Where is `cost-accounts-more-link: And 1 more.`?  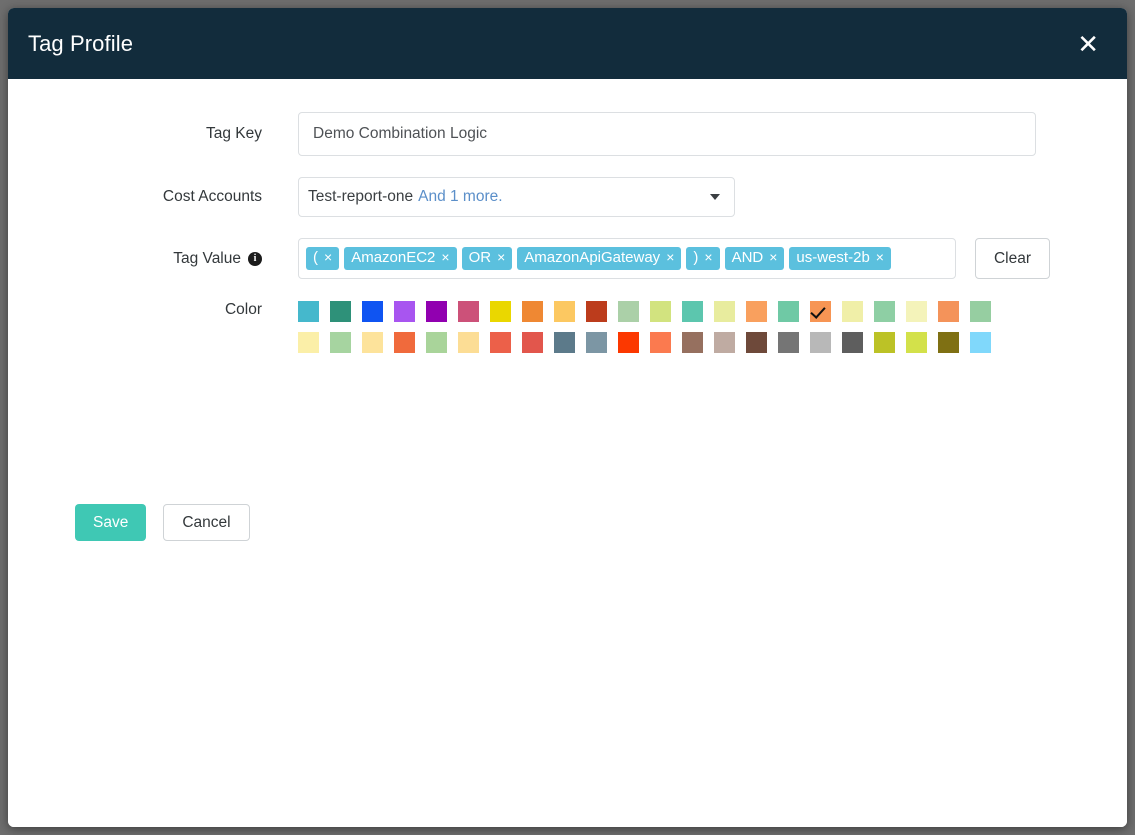
cost-accounts-more-link: And 1 more. is located at coordinates (460, 197).